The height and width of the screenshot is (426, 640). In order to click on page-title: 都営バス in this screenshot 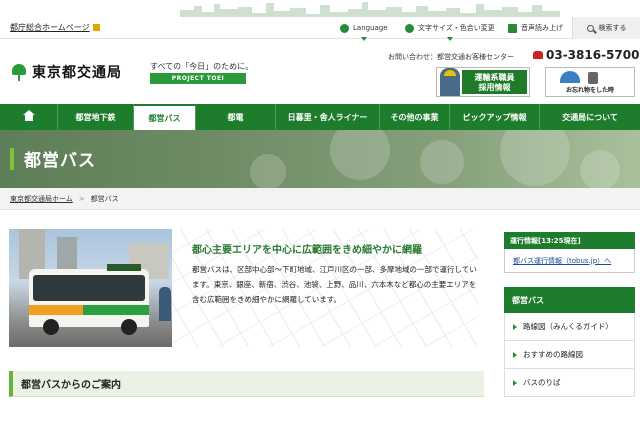, I will do `click(60, 161)`.